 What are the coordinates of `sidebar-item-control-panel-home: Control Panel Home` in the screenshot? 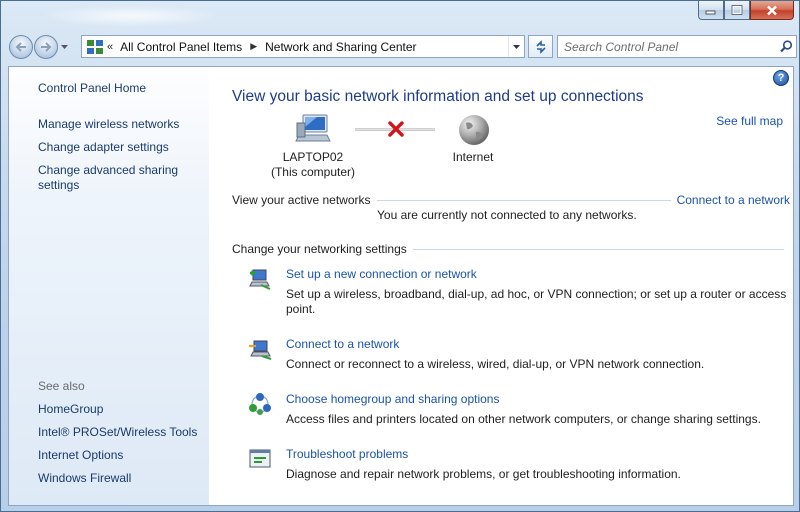 It's located at (92, 88).